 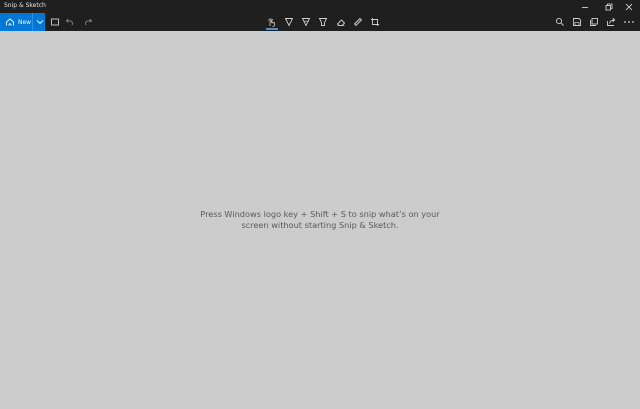 I want to click on active-tool-indicator, so click(x=272, y=29).